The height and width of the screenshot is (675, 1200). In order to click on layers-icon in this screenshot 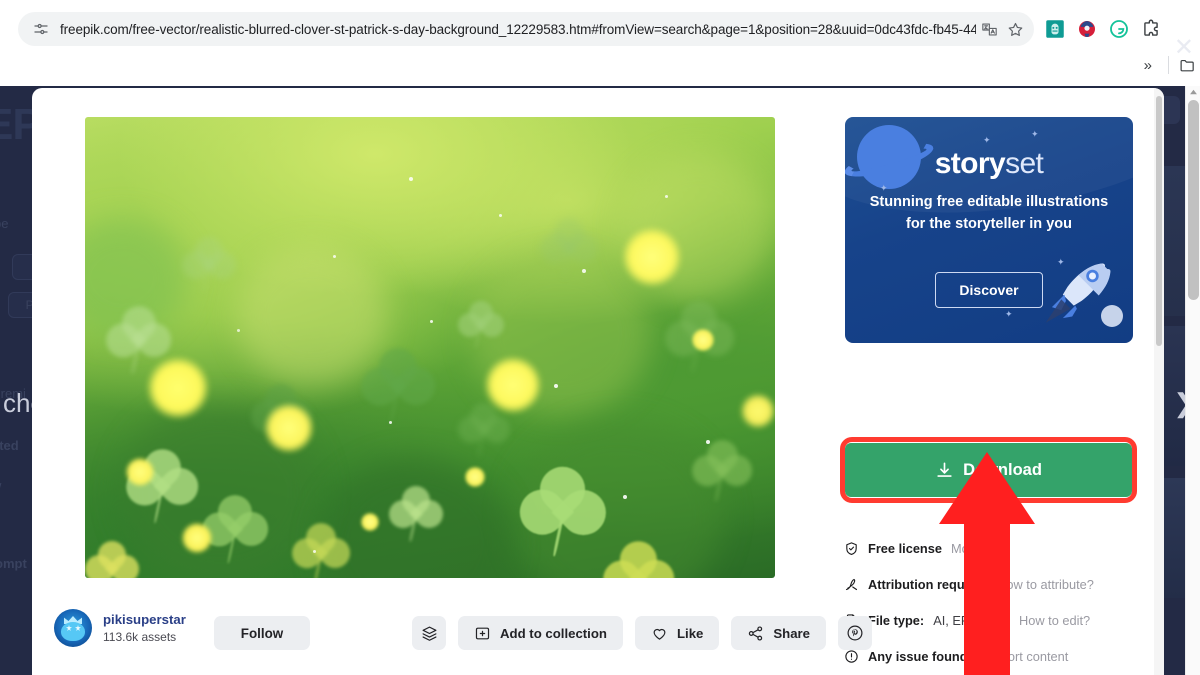, I will do `click(429, 633)`.